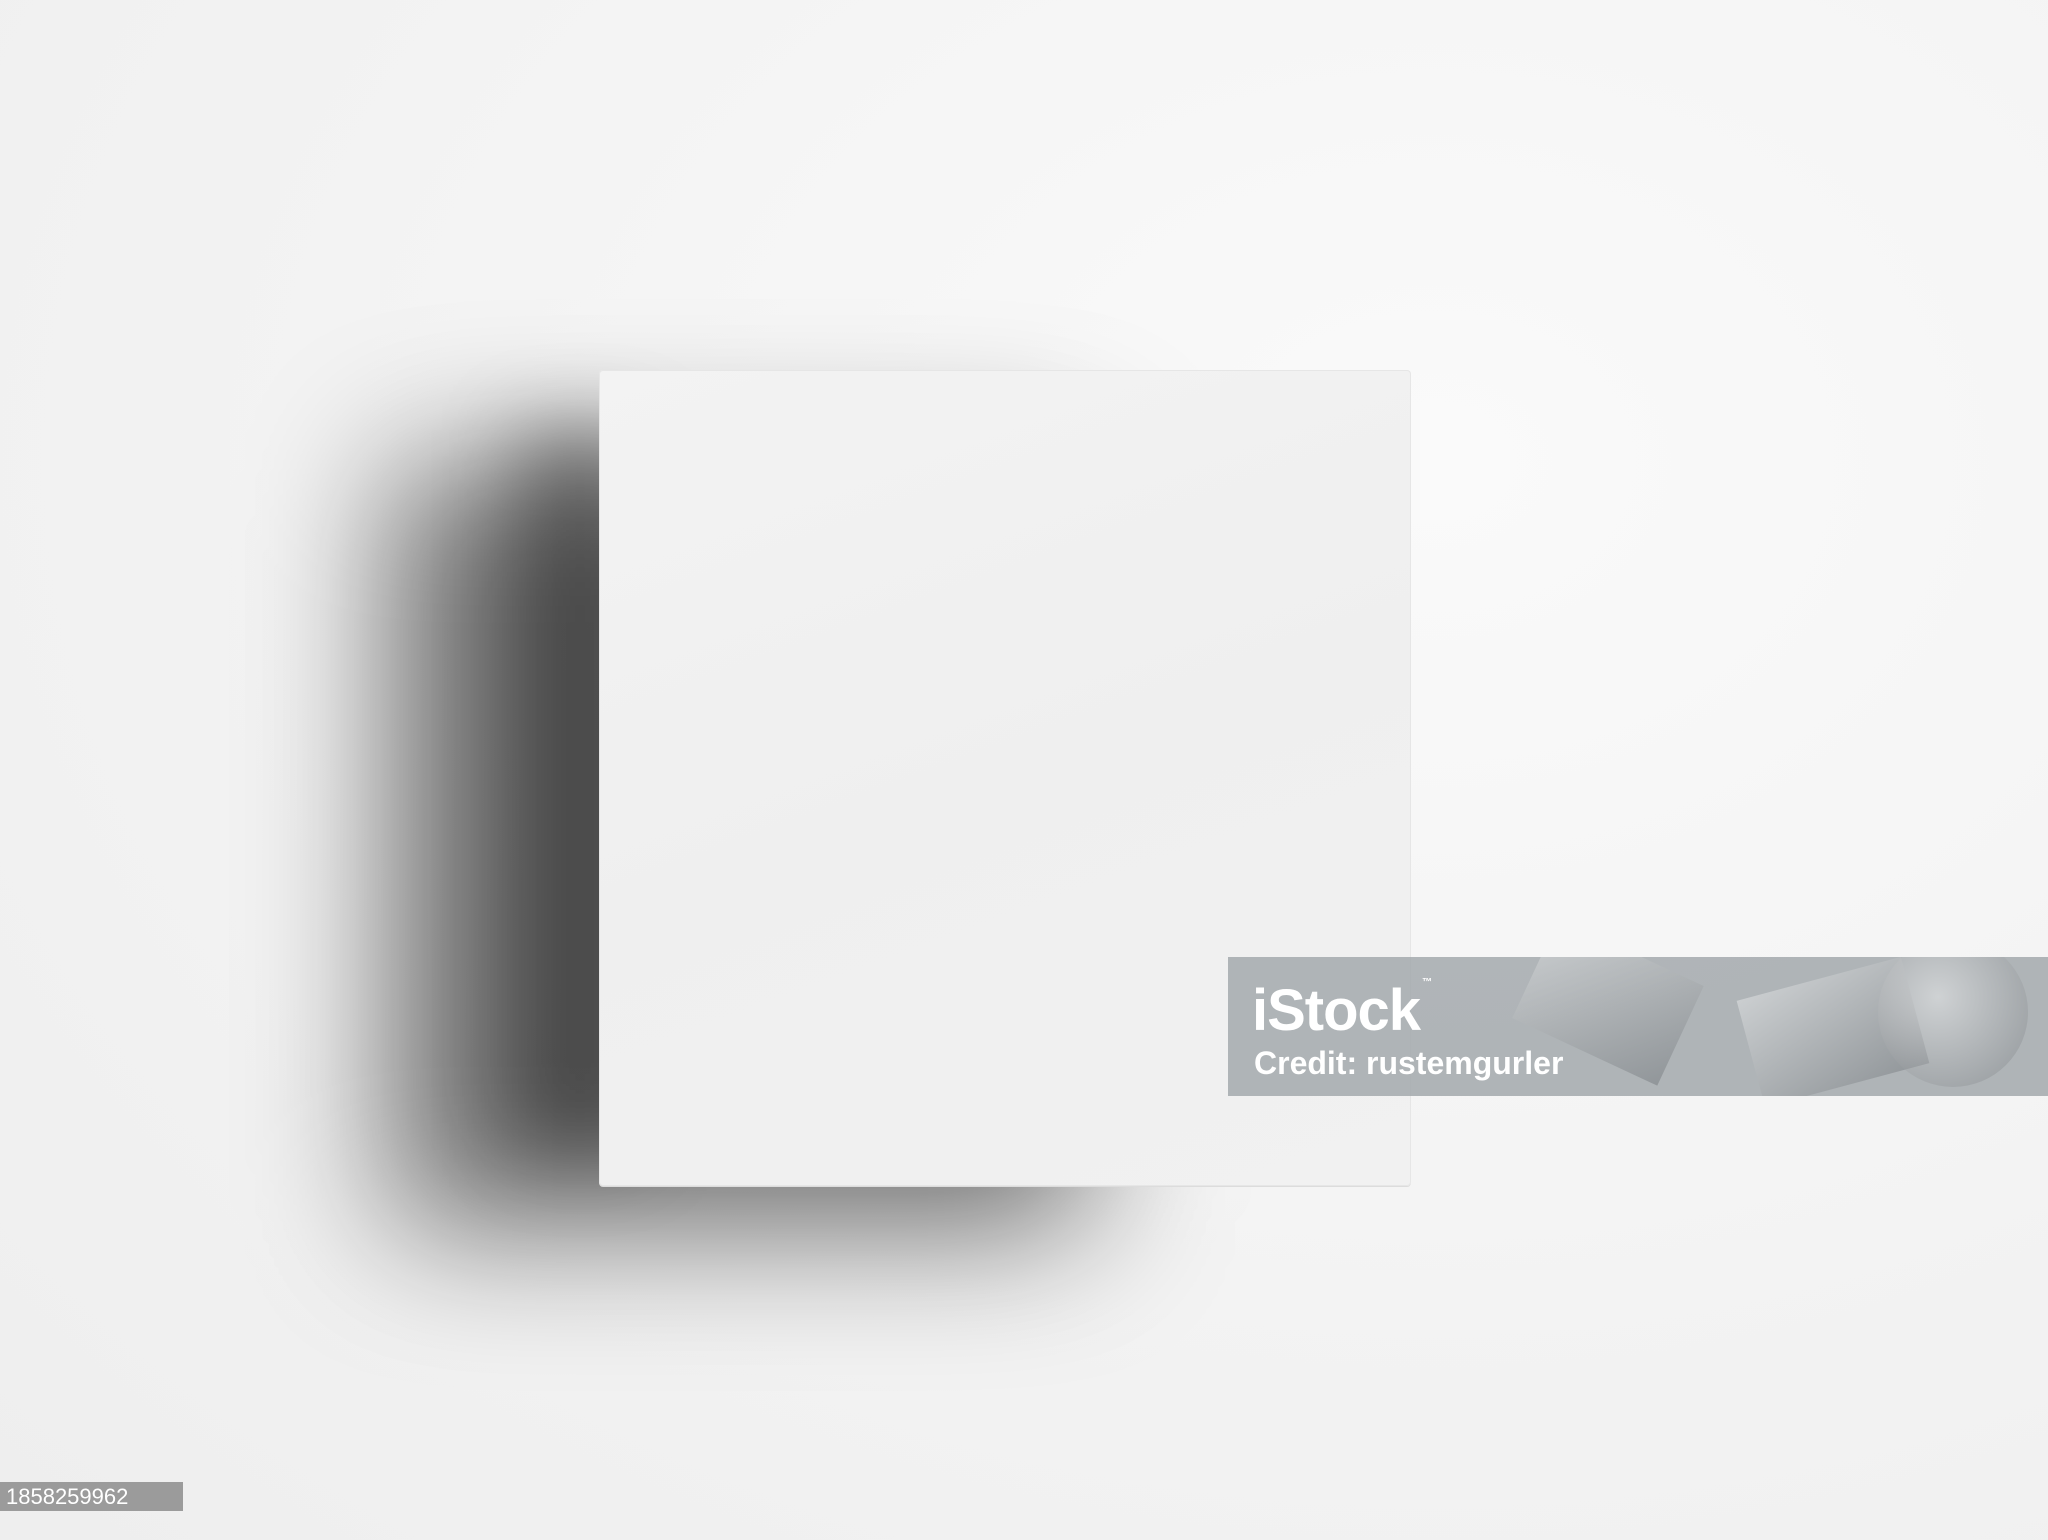 The width and height of the screenshot is (2048, 1540). Describe the element at coordinates (1427, 982) in the screenshot. I see `trademark-symbol: ™` at that location.